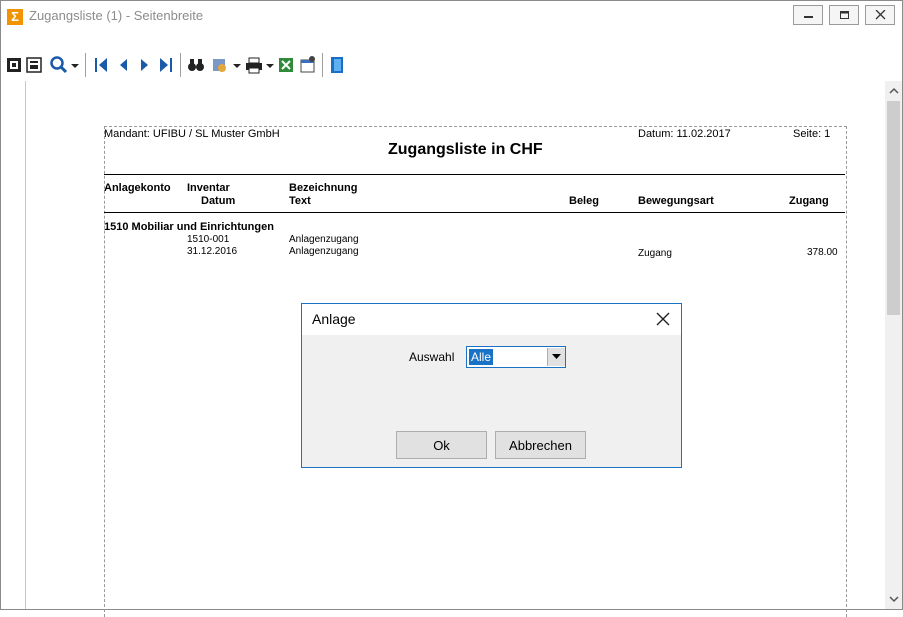  What do you see at coordinates (323, 188) in the screenshot?
I see `col-bezeichnung: Bezeichnung` at bounding box center [323, 188].